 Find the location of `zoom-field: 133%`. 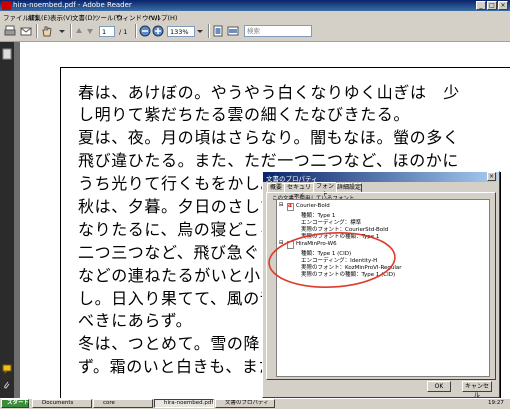

zoom-field: 133% is located at coordinates (181, 31).